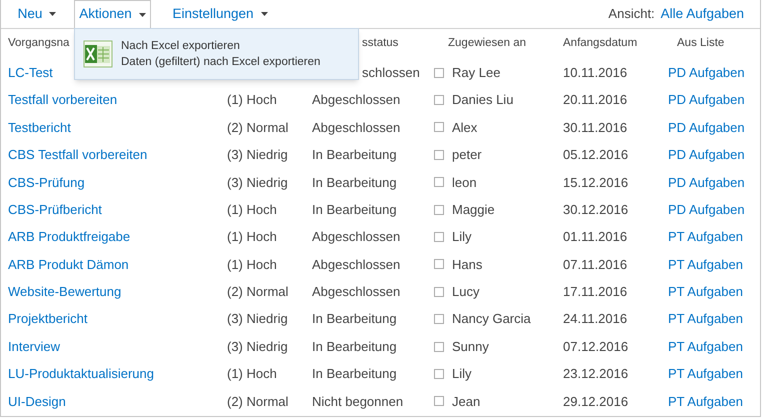 The image size is (762, 418). I want to click on date-text: 10.11.2016, so click(595, 72).